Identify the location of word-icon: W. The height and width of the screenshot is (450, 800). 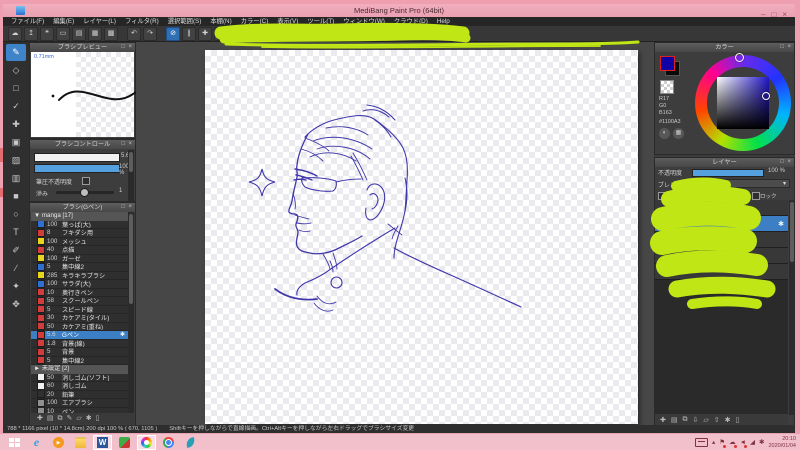
(102, 442).